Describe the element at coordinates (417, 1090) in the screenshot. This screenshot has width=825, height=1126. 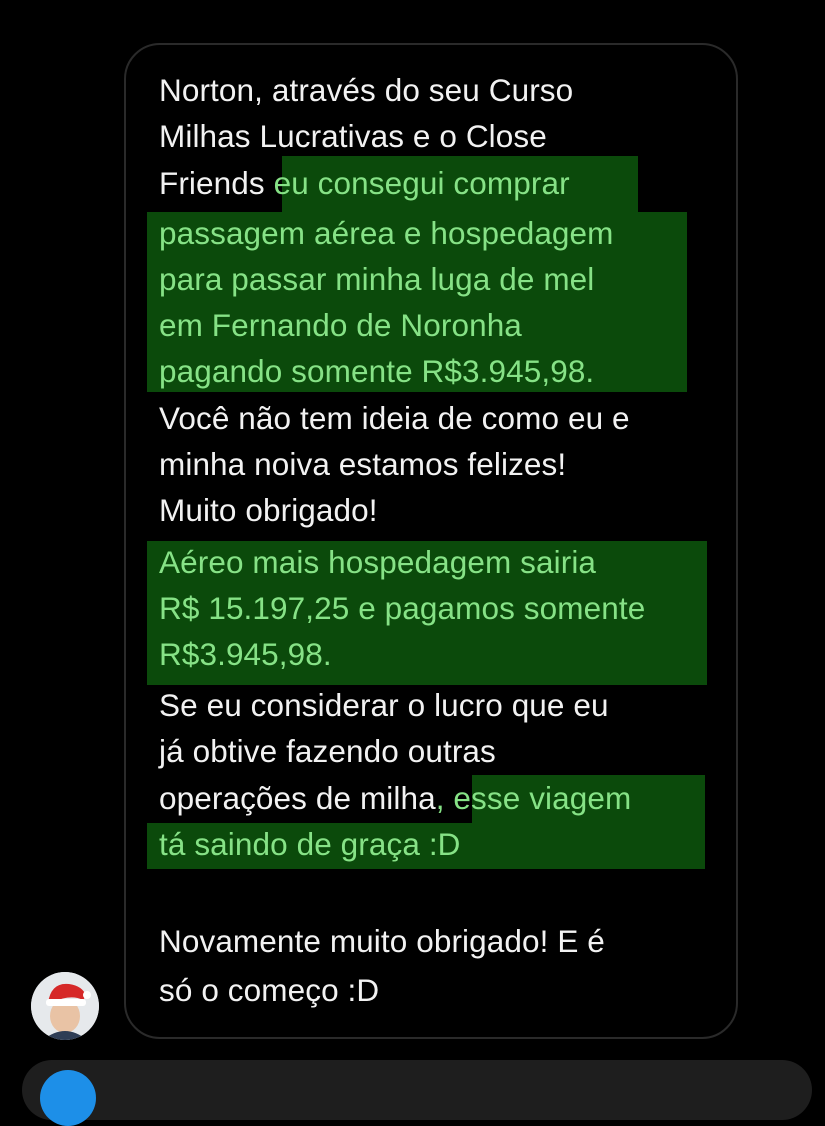
I see `message-composer` at that location.